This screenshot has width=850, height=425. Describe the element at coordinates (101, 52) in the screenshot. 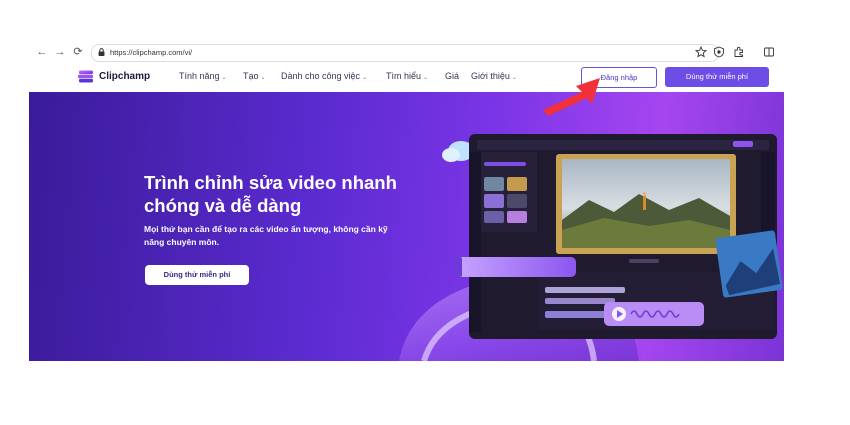

I see `lock-icon` at that location.